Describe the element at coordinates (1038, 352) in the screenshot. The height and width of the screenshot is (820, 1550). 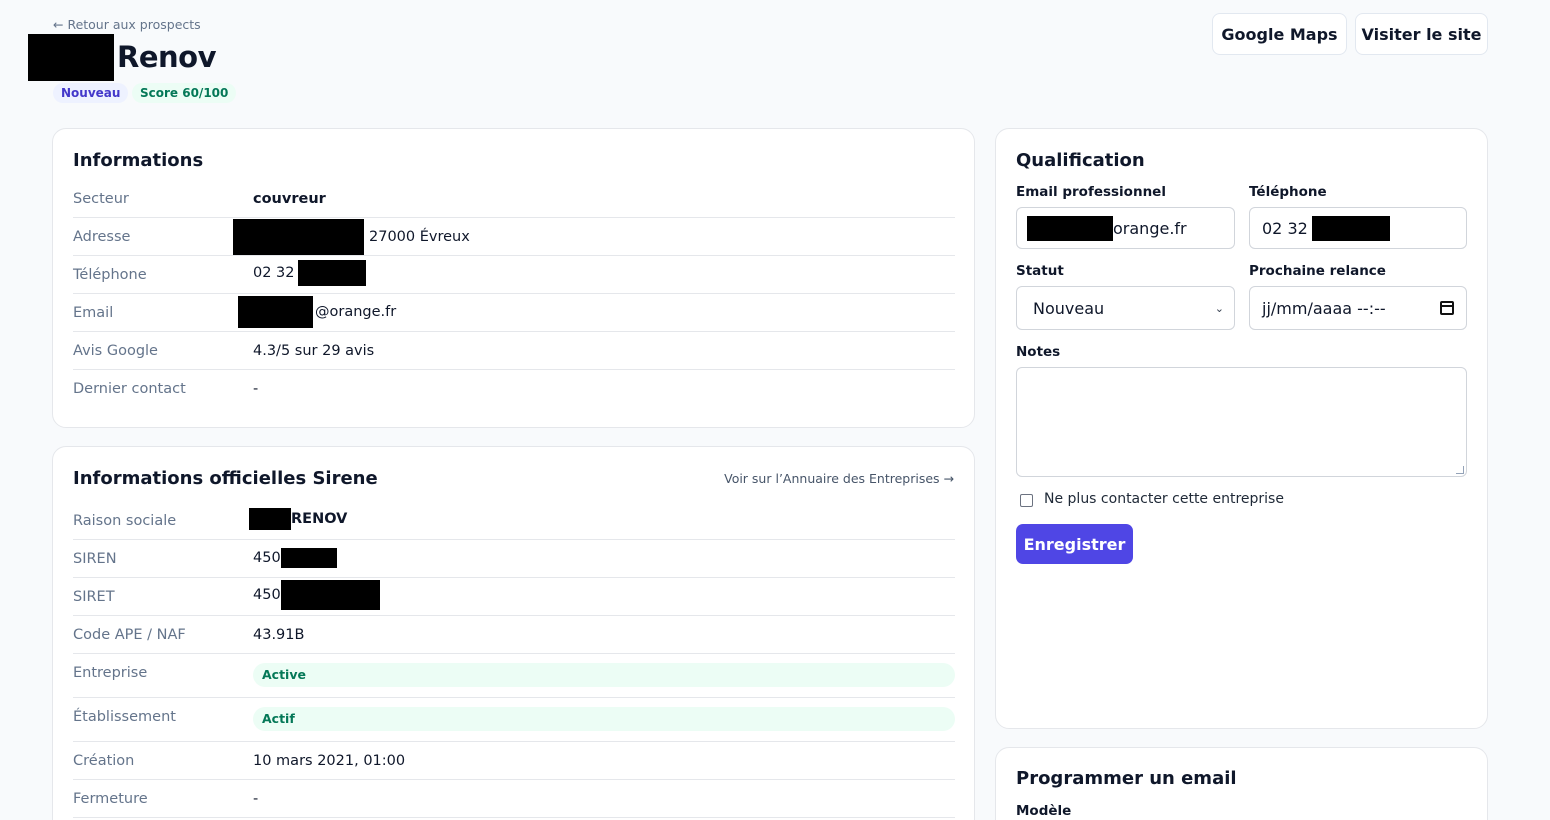
I see `notes-label: Notes` at that location.